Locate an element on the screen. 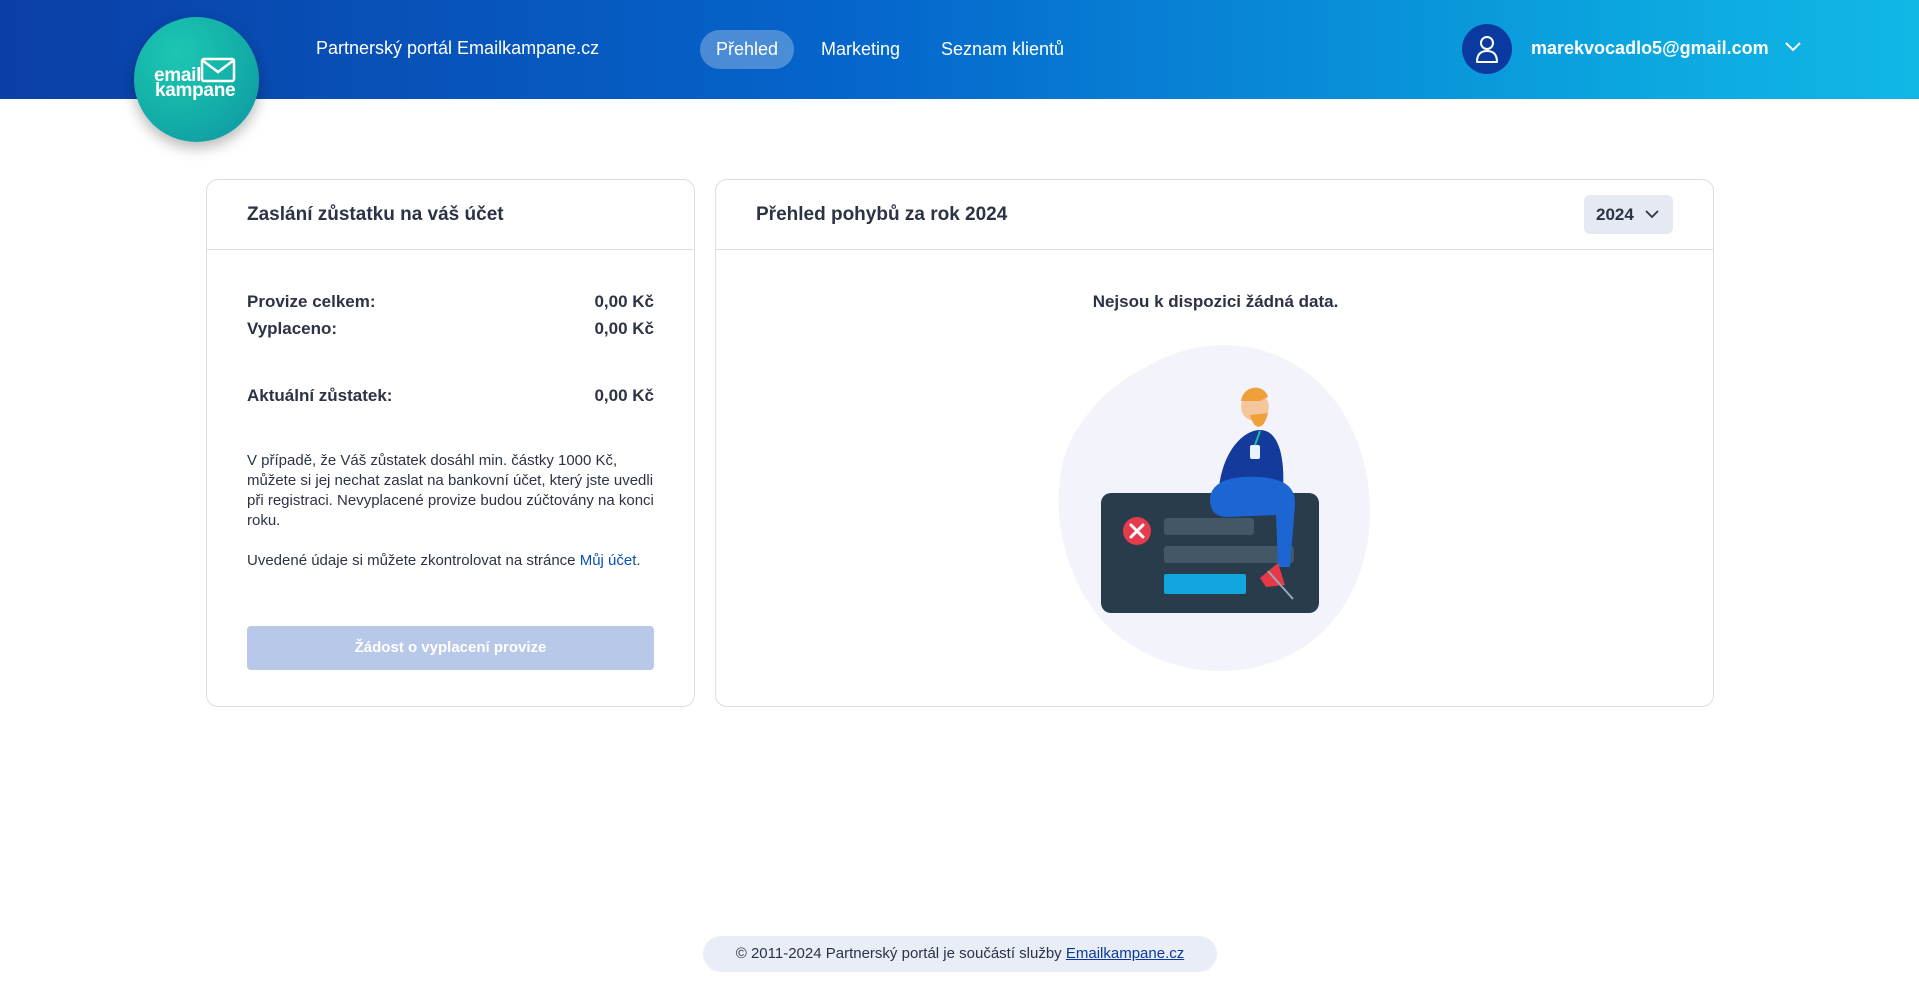  current-balance-label: Aktuální zůstatek: is located at coordinates (320, 395).